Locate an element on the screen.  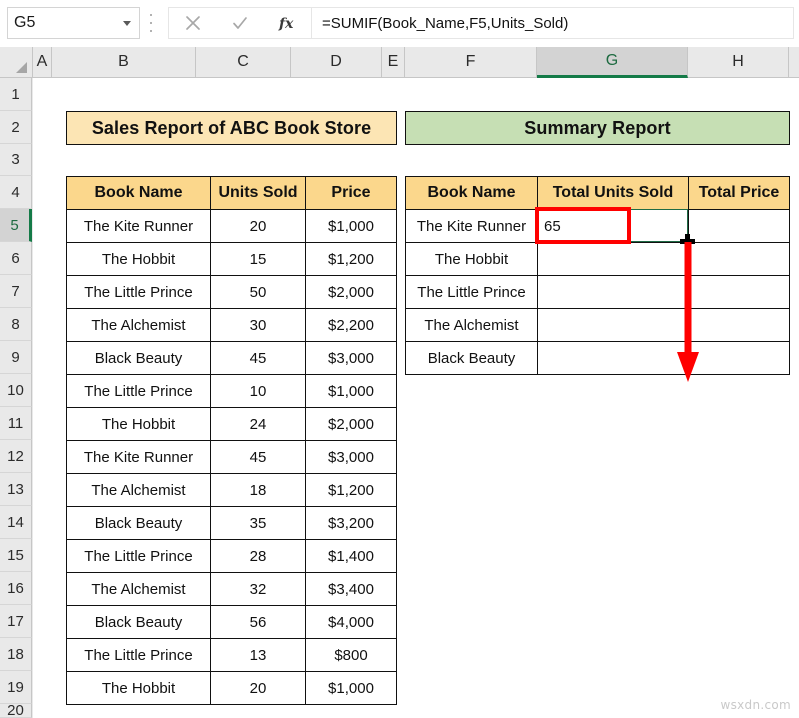
table-cell: $800 is located at coordinates (351, 655).